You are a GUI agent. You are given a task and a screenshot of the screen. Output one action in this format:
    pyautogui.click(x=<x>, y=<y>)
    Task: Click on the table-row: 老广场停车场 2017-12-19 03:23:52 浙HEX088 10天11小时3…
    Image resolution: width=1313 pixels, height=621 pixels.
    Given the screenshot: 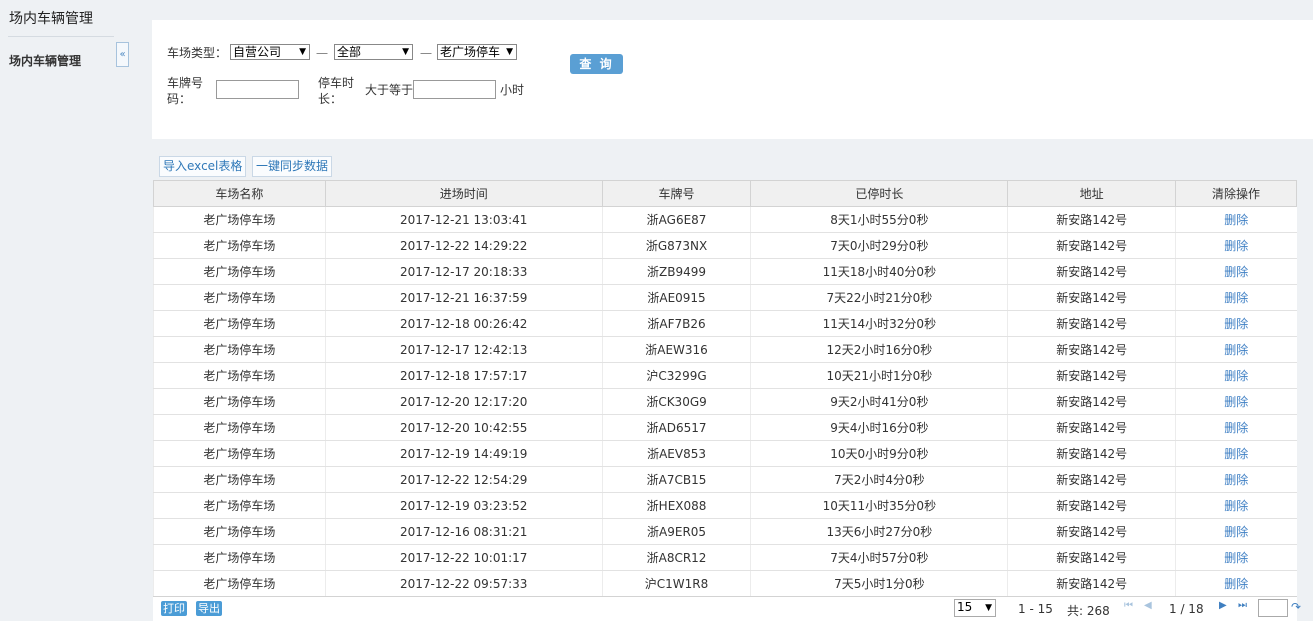 What is the action you would take?
    pyautogui.click(x=725, y=505)
    